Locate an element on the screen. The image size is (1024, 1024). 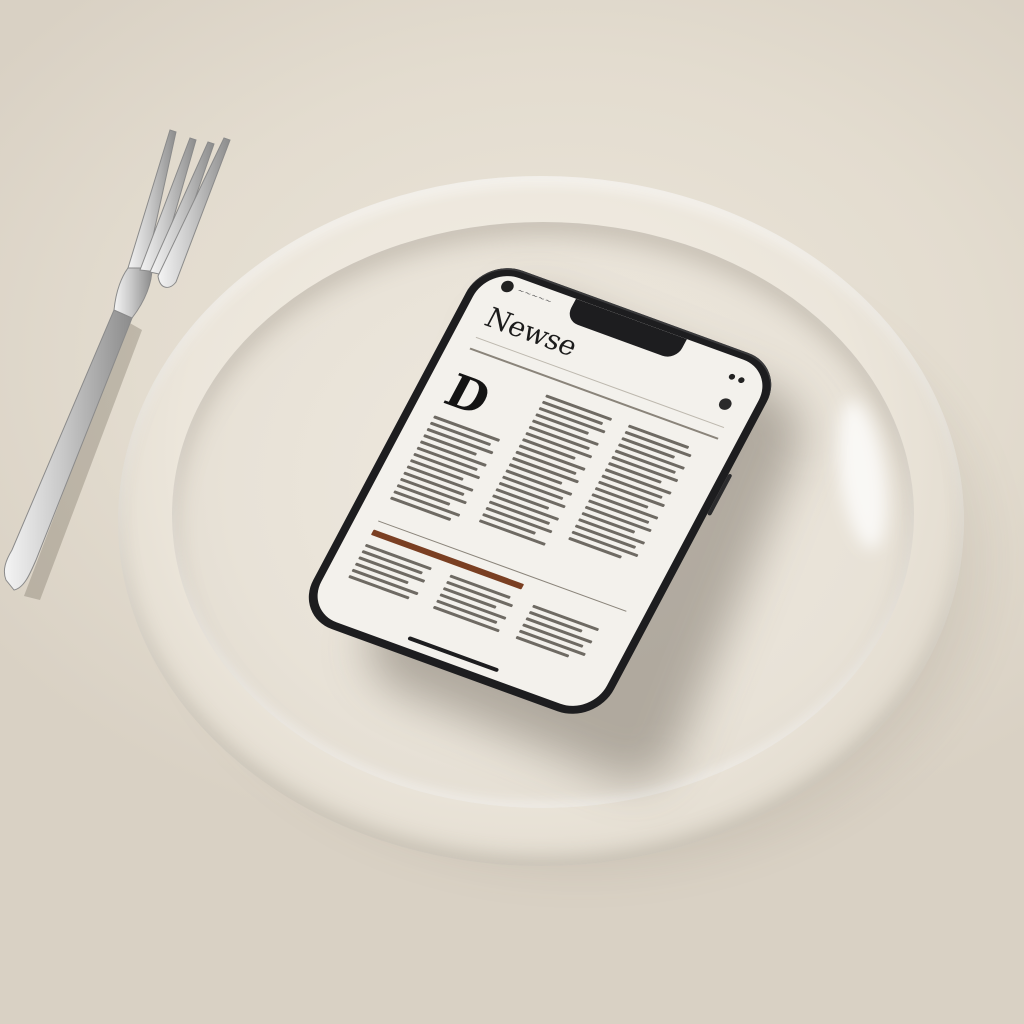
app-title: Newse is located at coordinates (531, 332).